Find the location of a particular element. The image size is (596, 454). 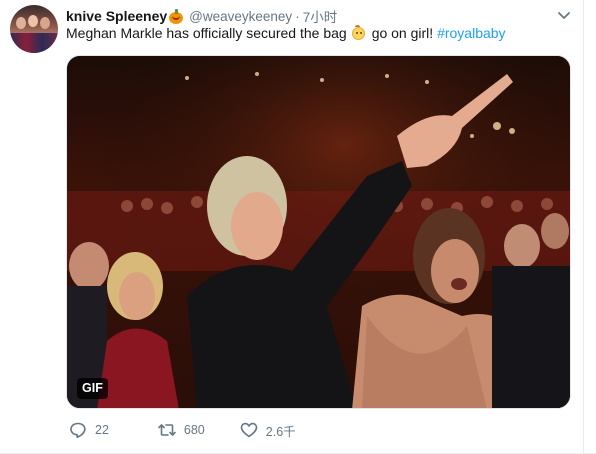

reply-icon is located at coordinates (78, 430).